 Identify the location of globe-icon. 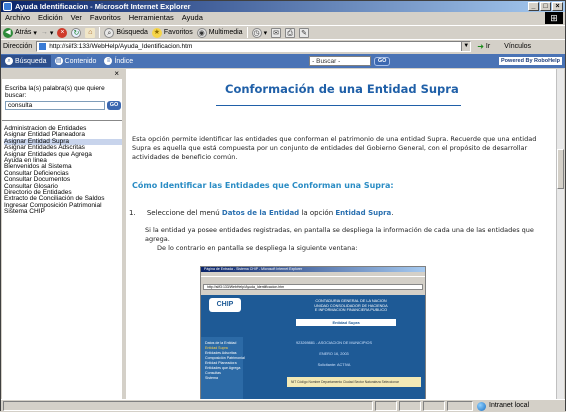
(481, 406).